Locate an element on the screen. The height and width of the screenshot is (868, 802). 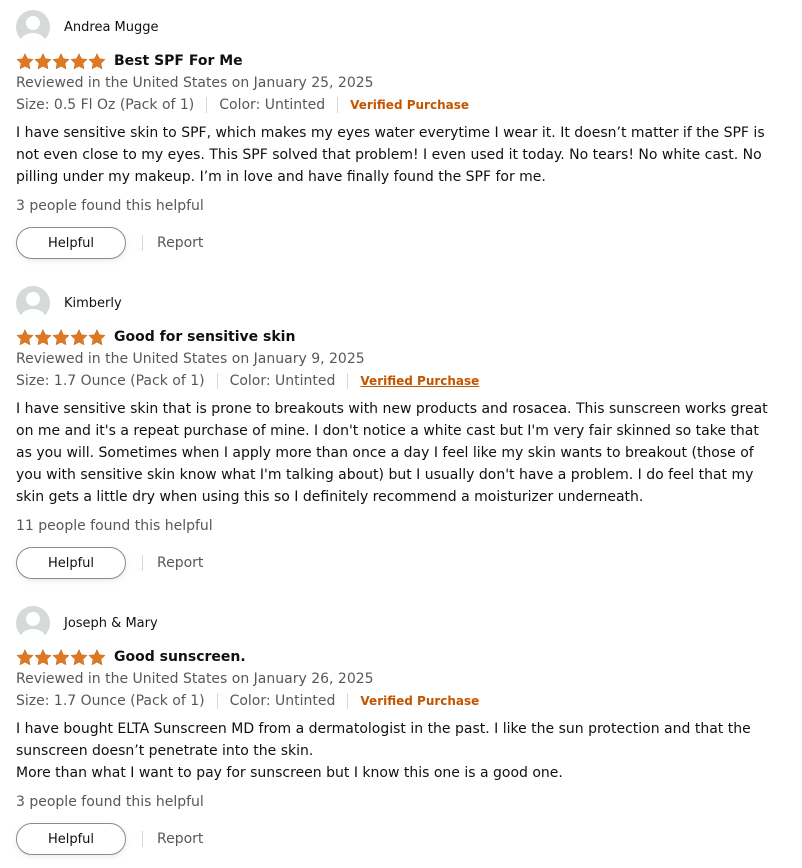
reviewer-profile: Andrea Mugge is located at coordinates (401, 27).